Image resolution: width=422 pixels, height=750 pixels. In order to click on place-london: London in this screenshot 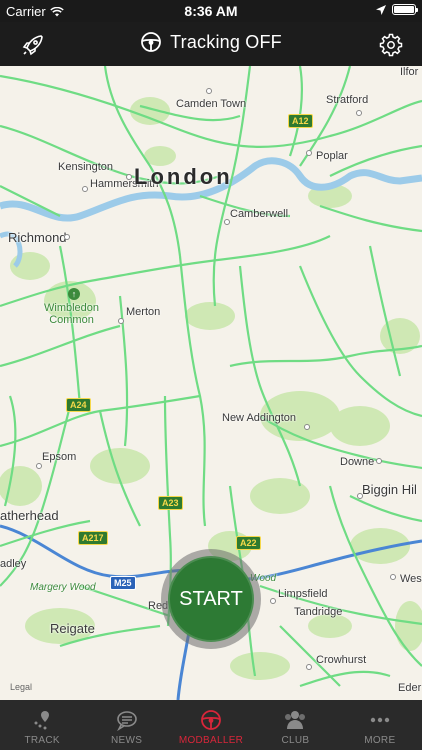, I will do `click(183, 176)`.